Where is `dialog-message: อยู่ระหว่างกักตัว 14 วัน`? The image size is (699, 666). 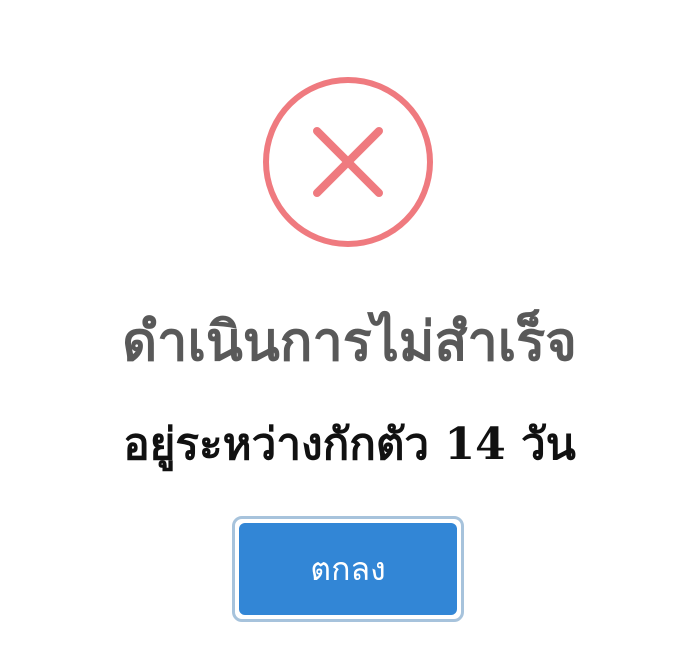 dialog-message: อยู่ระหว่างกักตัว 14 วัน is located at coordinates (349, 444).